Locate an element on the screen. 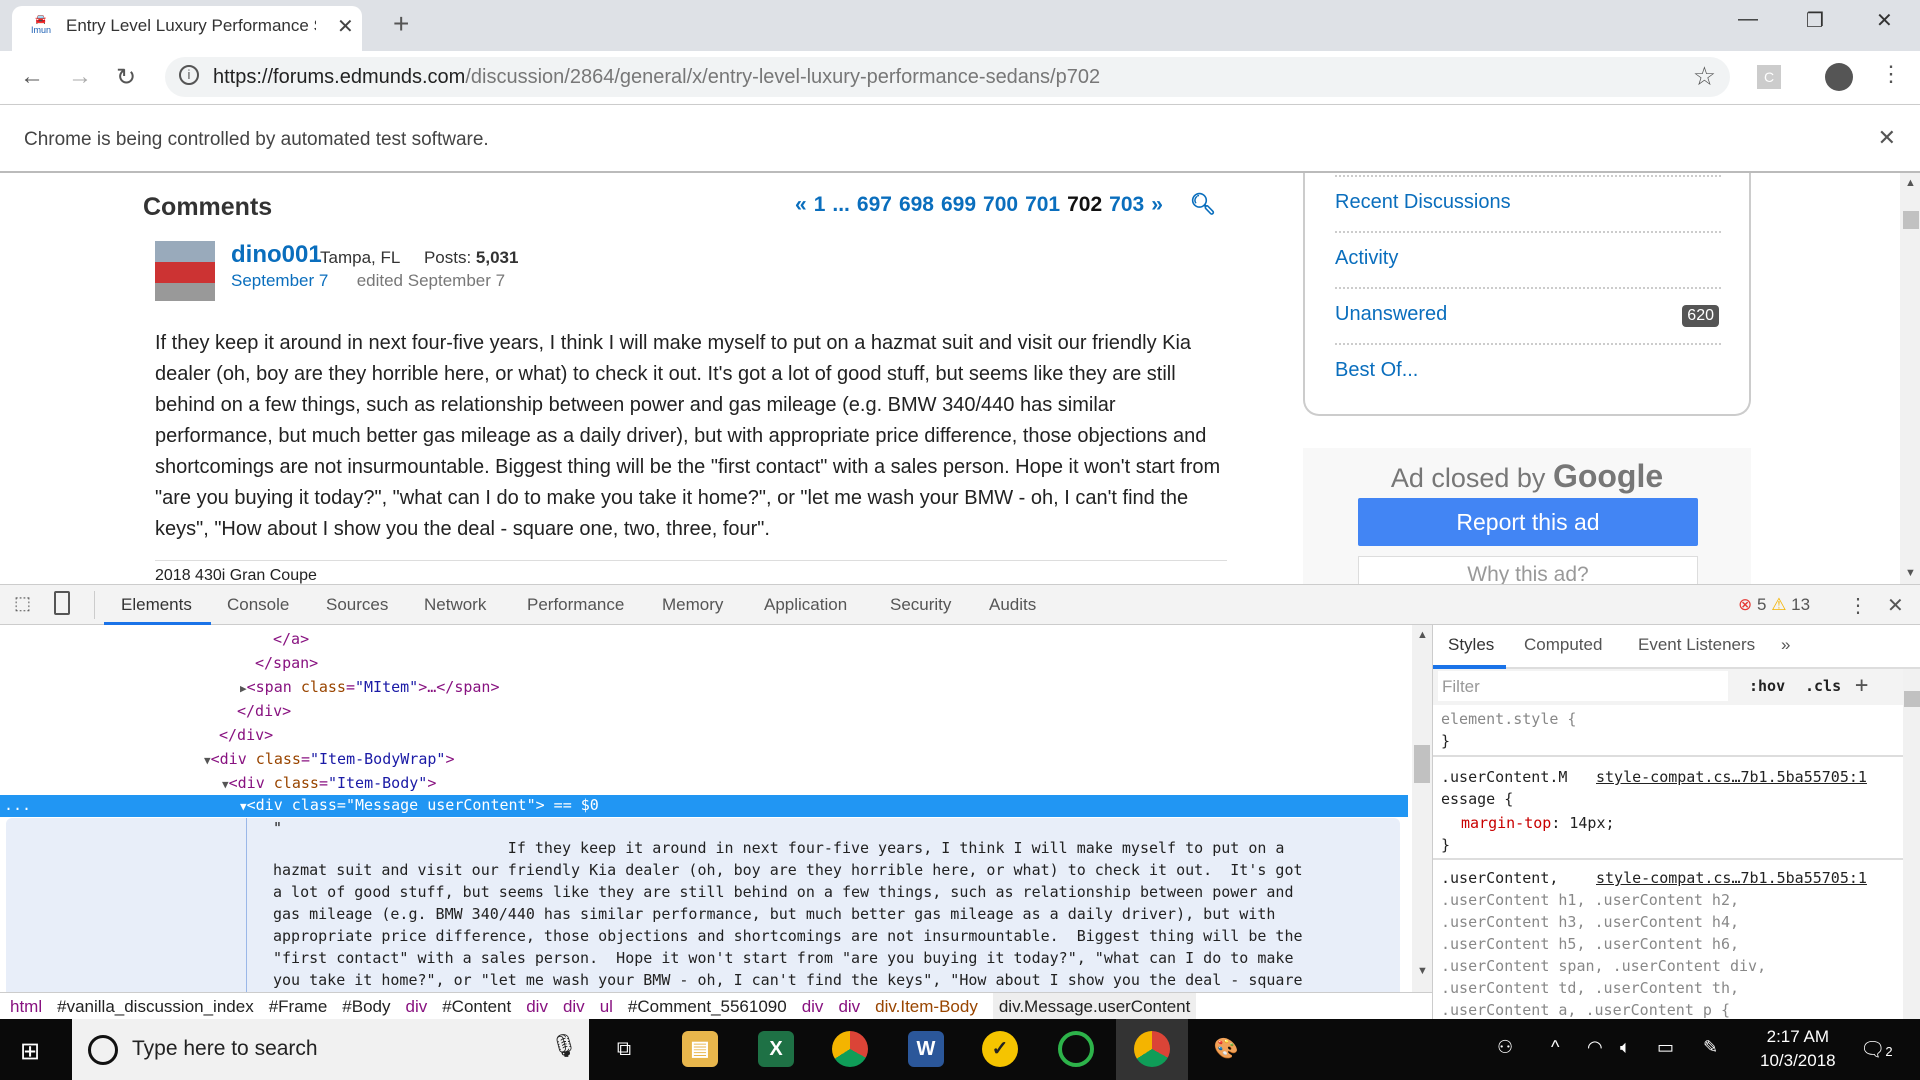  cls-toggle: .cls is located at coordinates (1823, 686).